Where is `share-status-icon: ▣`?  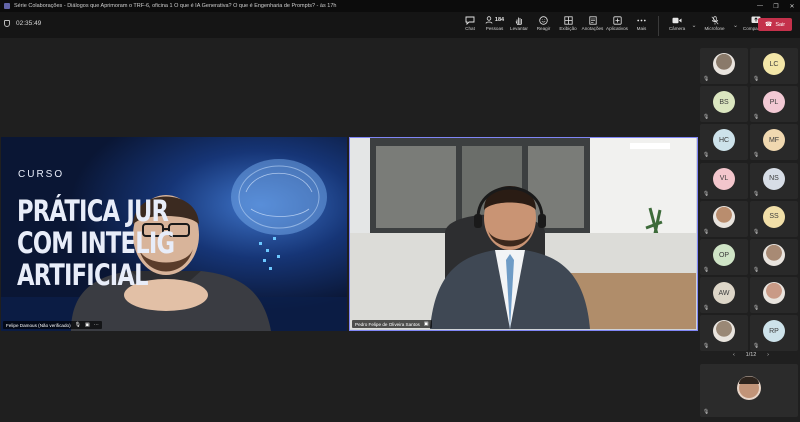
share-status-icon: ▣ is located at coordinates (426, 324).